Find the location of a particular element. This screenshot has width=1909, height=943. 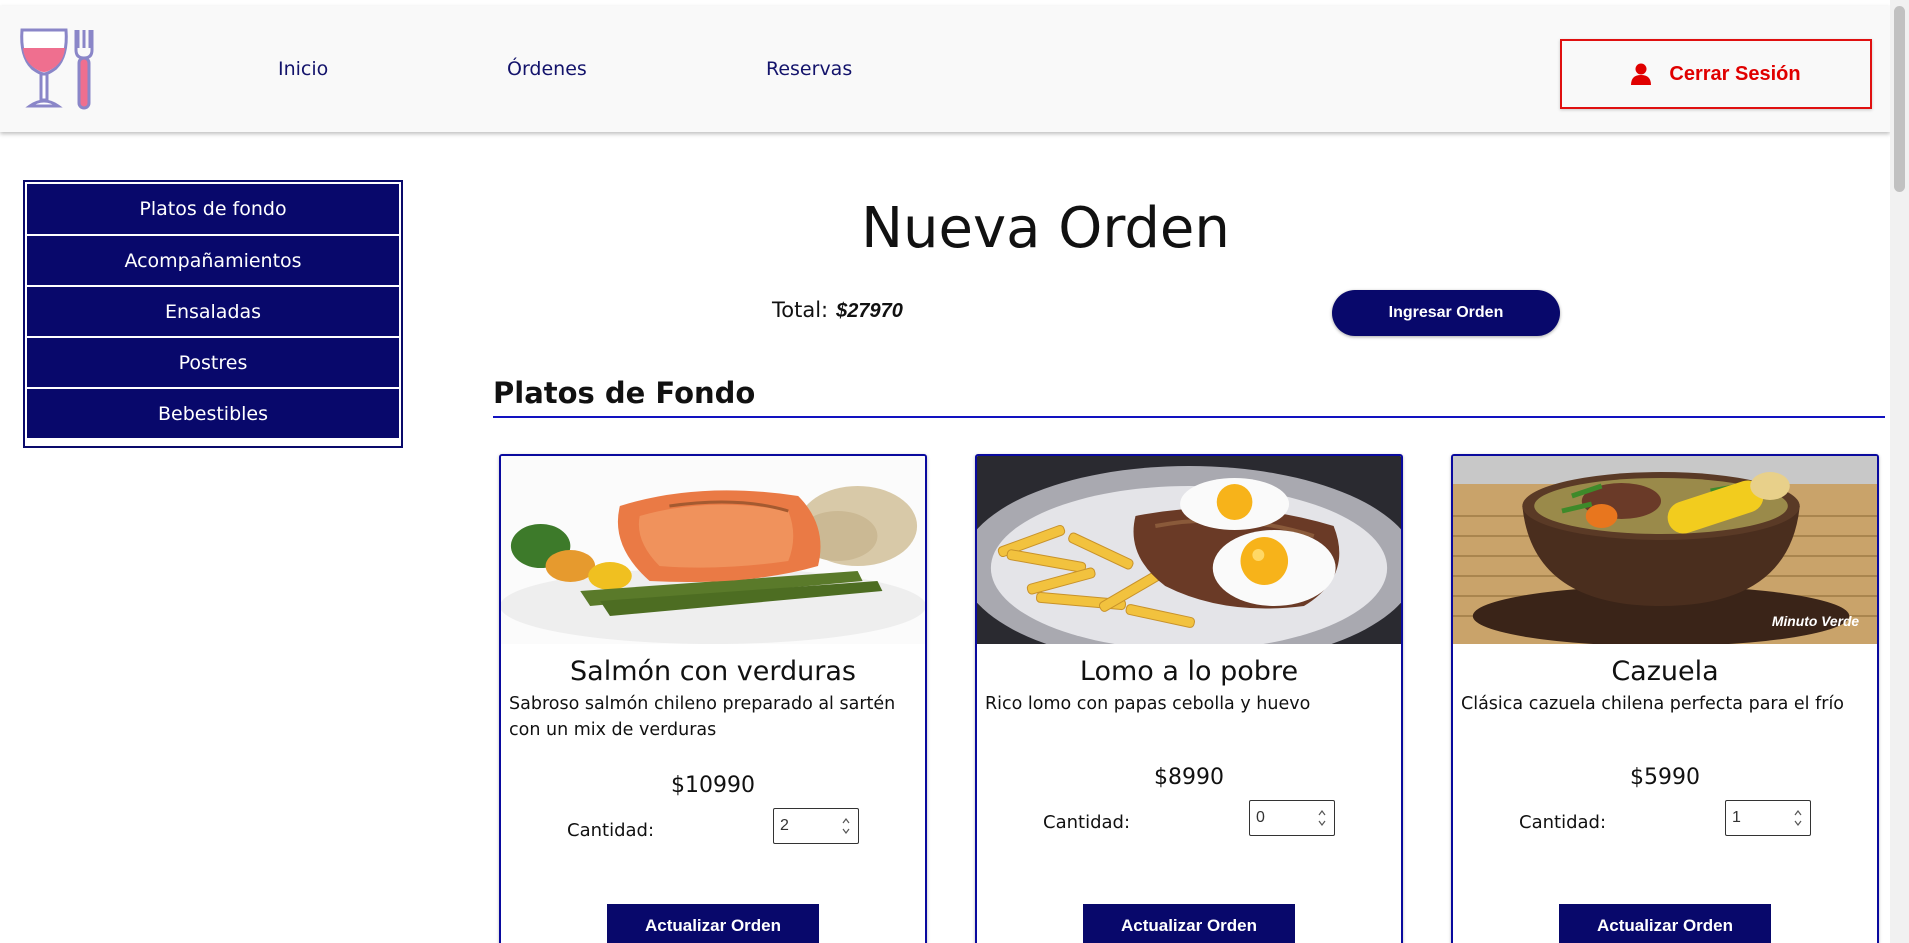

product-price: $8990 is located at coordinates (1189, 777).